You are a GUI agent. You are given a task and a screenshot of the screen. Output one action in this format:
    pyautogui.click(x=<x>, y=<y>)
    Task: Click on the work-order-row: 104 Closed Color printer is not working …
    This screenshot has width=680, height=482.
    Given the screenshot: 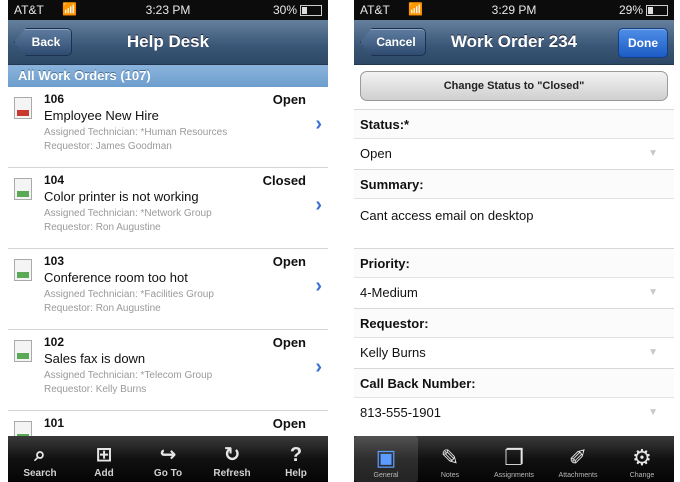 What is the action you would take?
    pyautogui.click(x=168, y=208)
    